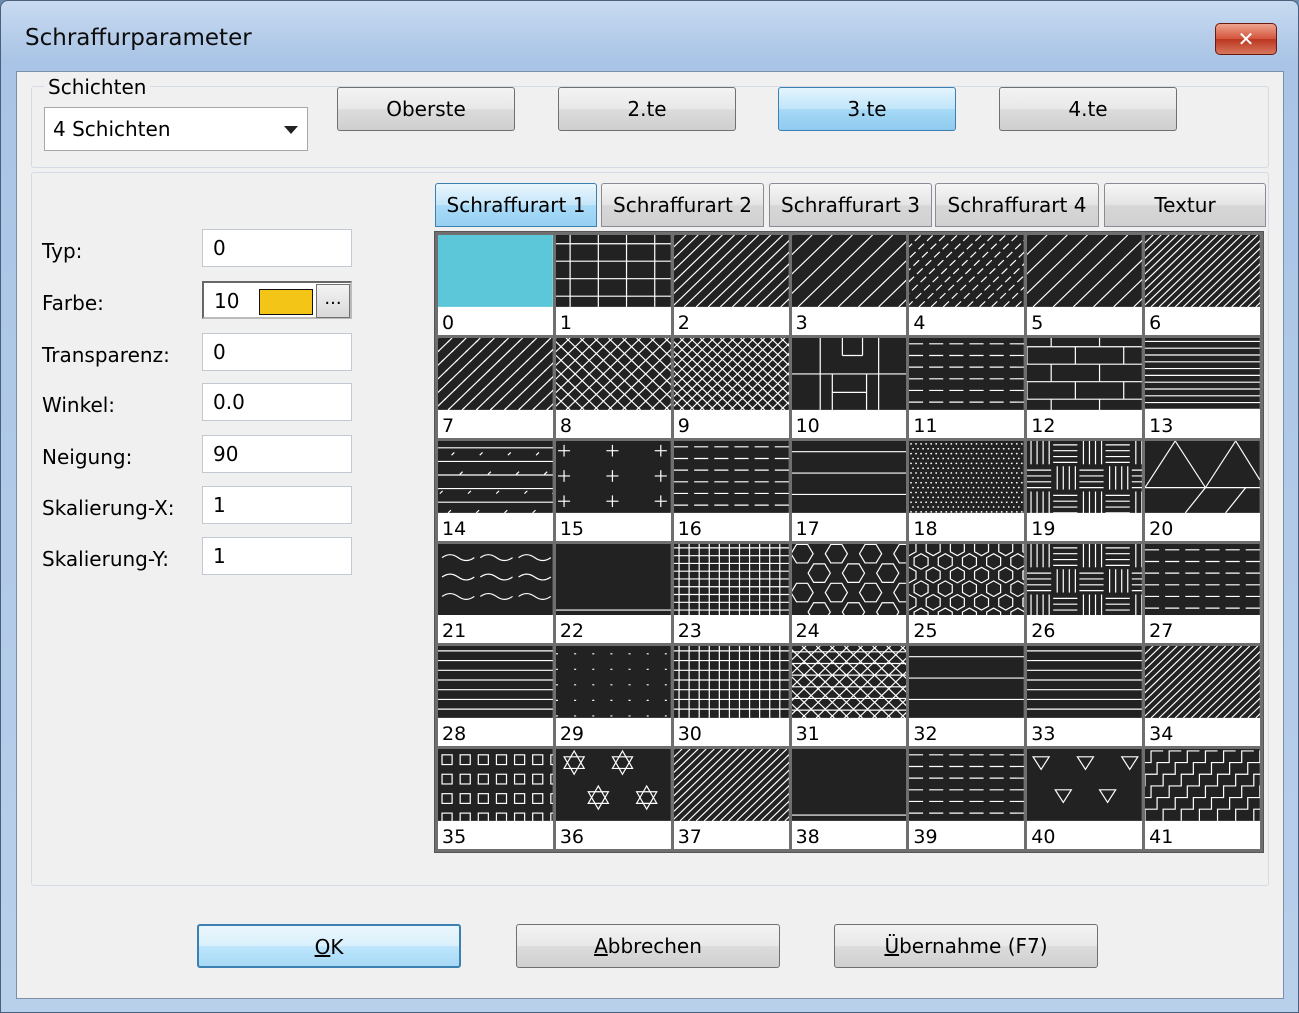 The width and height of the screenshot is (1299, 1013). What do you see at coordinates (516, 205) in the screenshot?
I see `tab-hatch-type-1: Schraffurart 1` at bounding box center [516, 205].